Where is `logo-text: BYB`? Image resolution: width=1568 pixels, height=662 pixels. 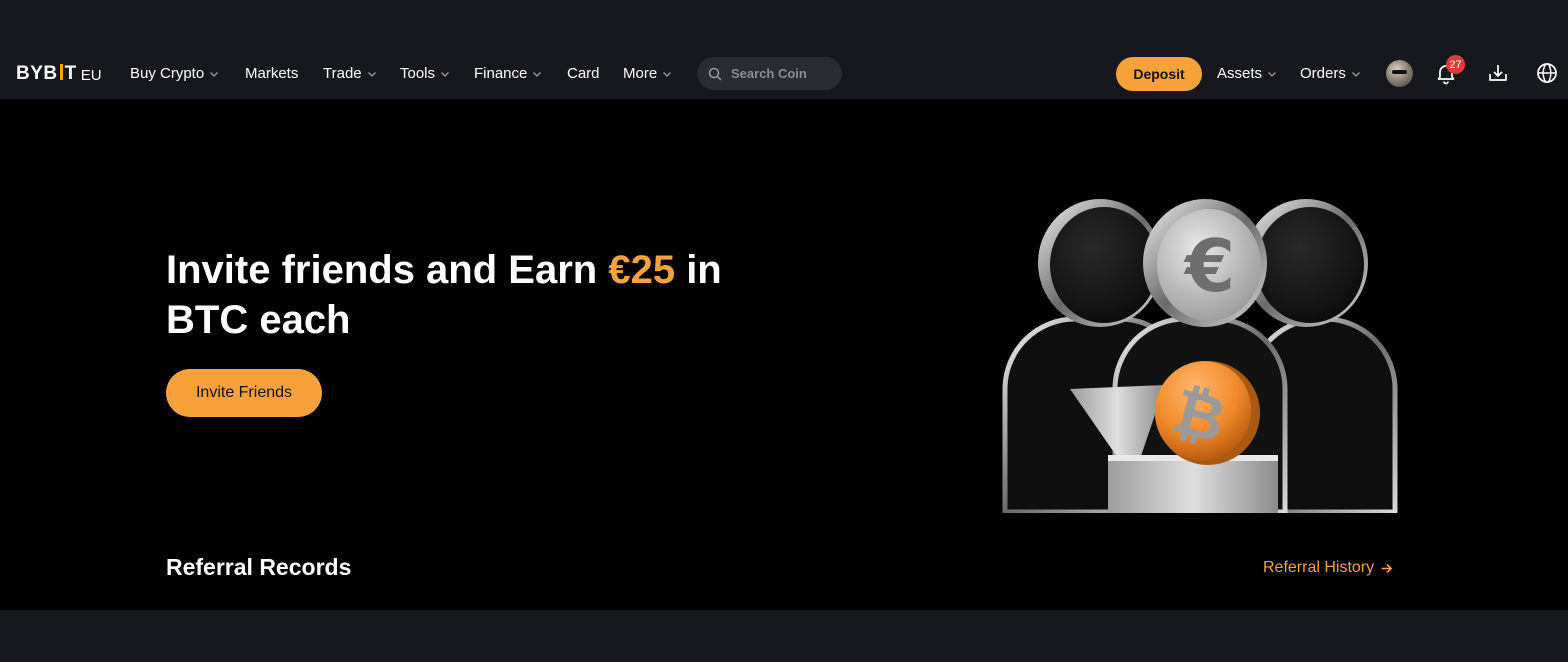
logo-text: BYB is located at coordinates (37, 73).